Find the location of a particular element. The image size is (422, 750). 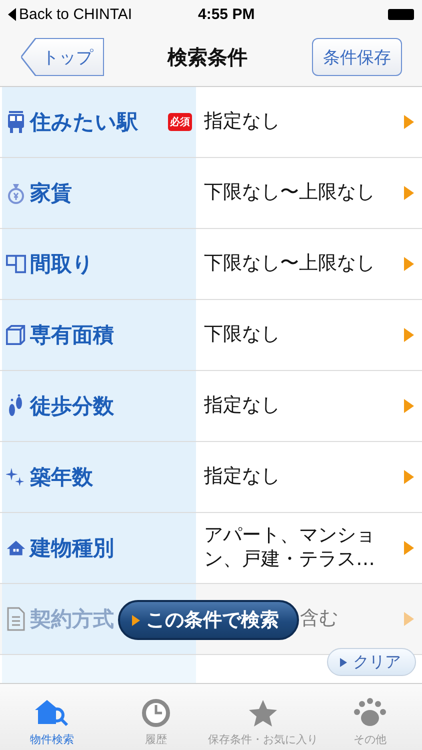

tab-bar-item: 物件検索 is located at coordinates (52, 717).